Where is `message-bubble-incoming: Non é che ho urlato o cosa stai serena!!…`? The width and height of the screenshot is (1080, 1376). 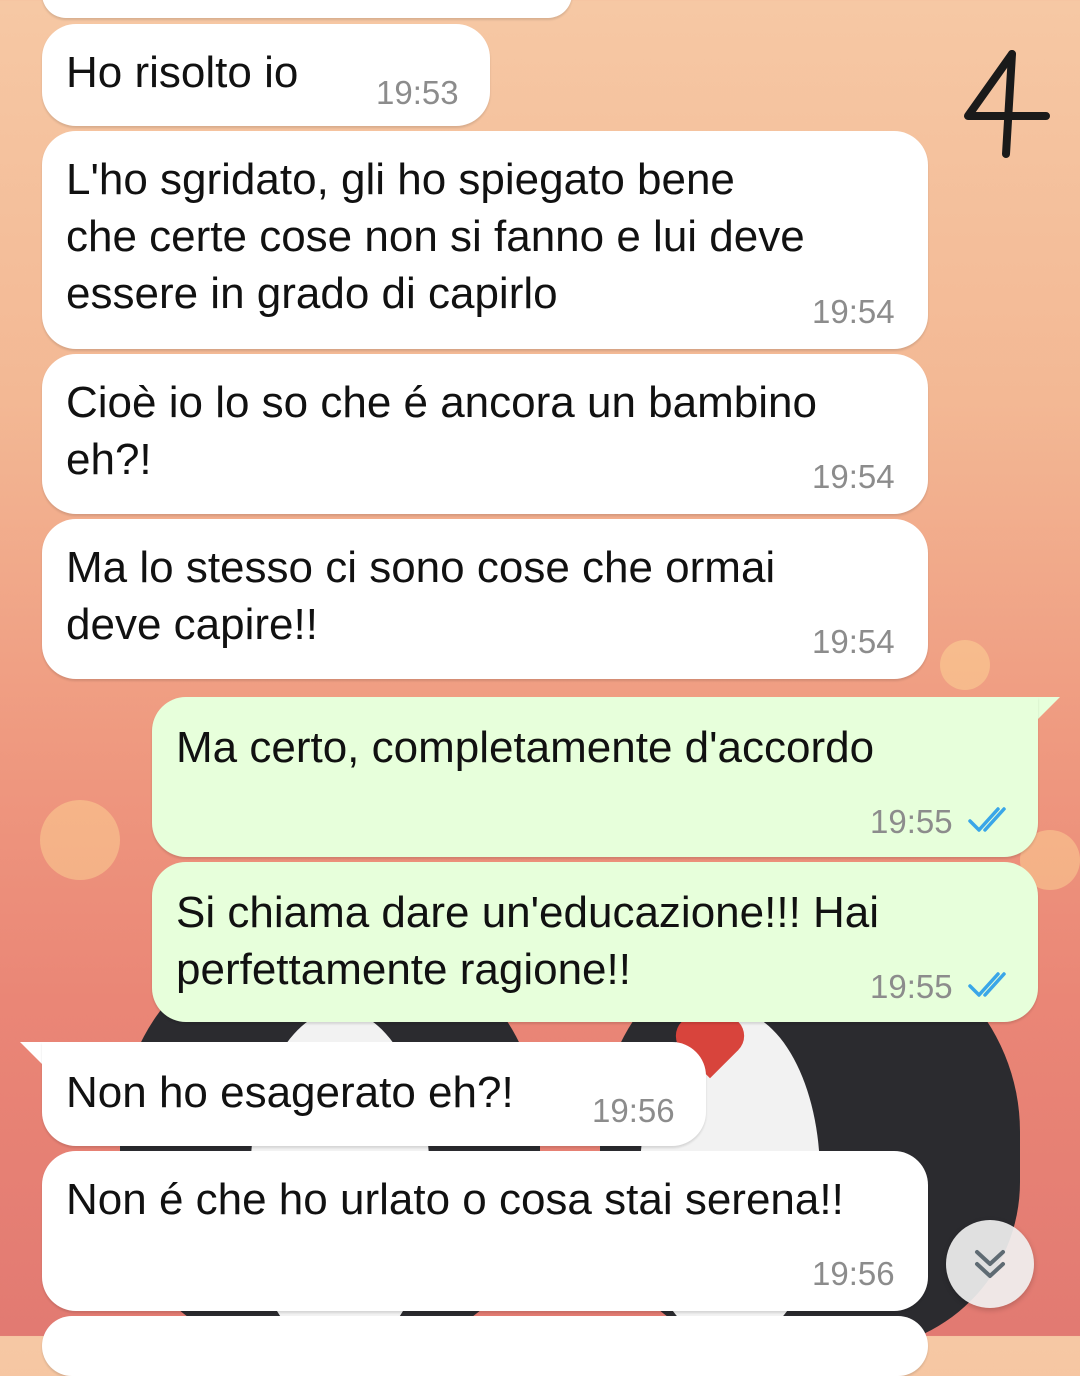 message-bubble-incoming: Non é che ho urlato o cosa stai serena!!… is located at coordinates (485, 1231).